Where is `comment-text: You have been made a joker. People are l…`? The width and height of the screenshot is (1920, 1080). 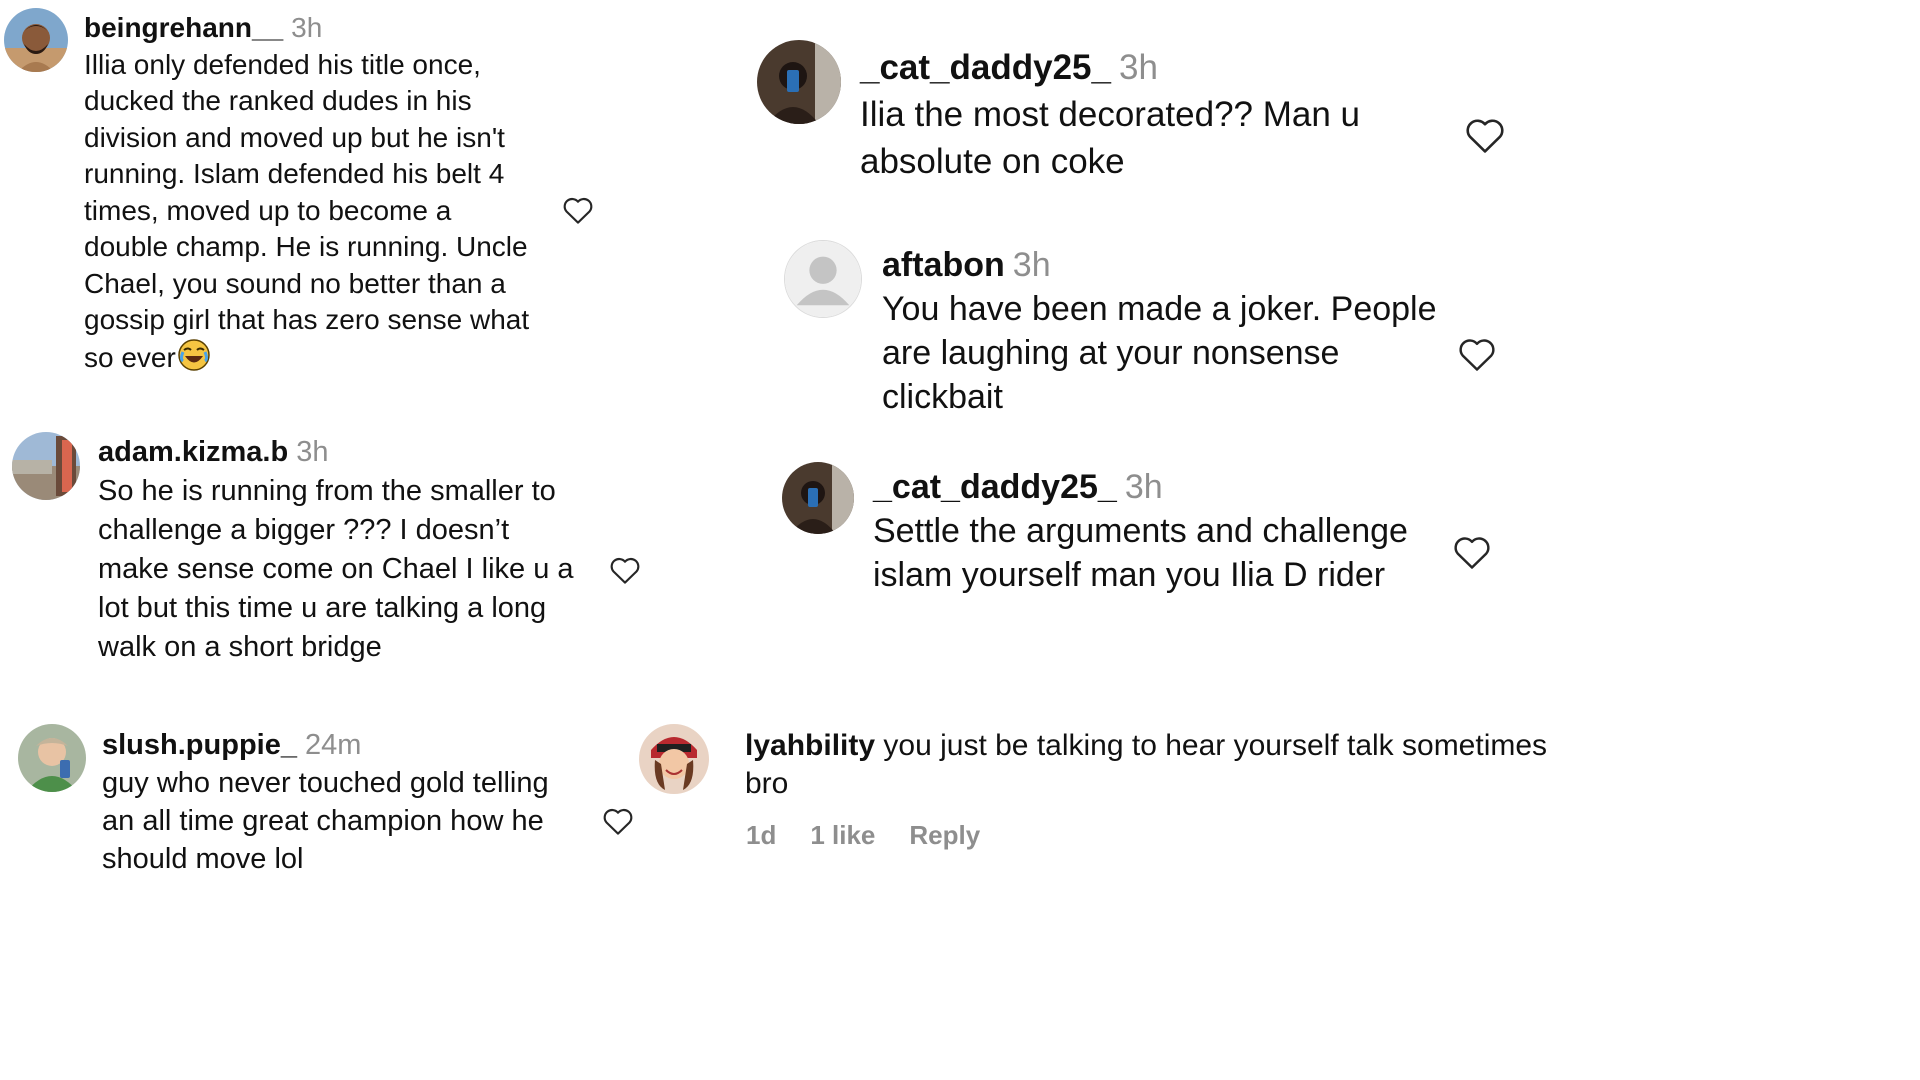 comment-text: You have been made a joker. People are l… is located at coordinates (1159, 353).